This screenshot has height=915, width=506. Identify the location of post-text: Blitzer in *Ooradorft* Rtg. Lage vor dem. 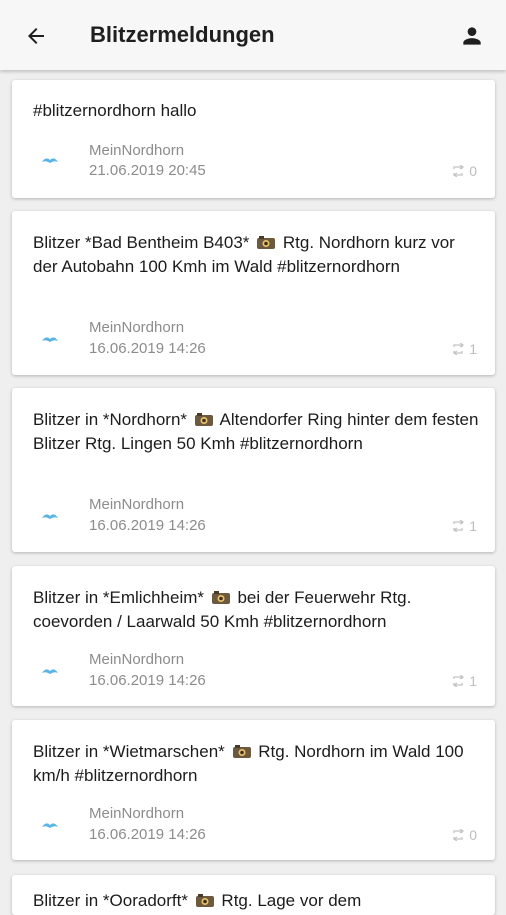
(197, 900).